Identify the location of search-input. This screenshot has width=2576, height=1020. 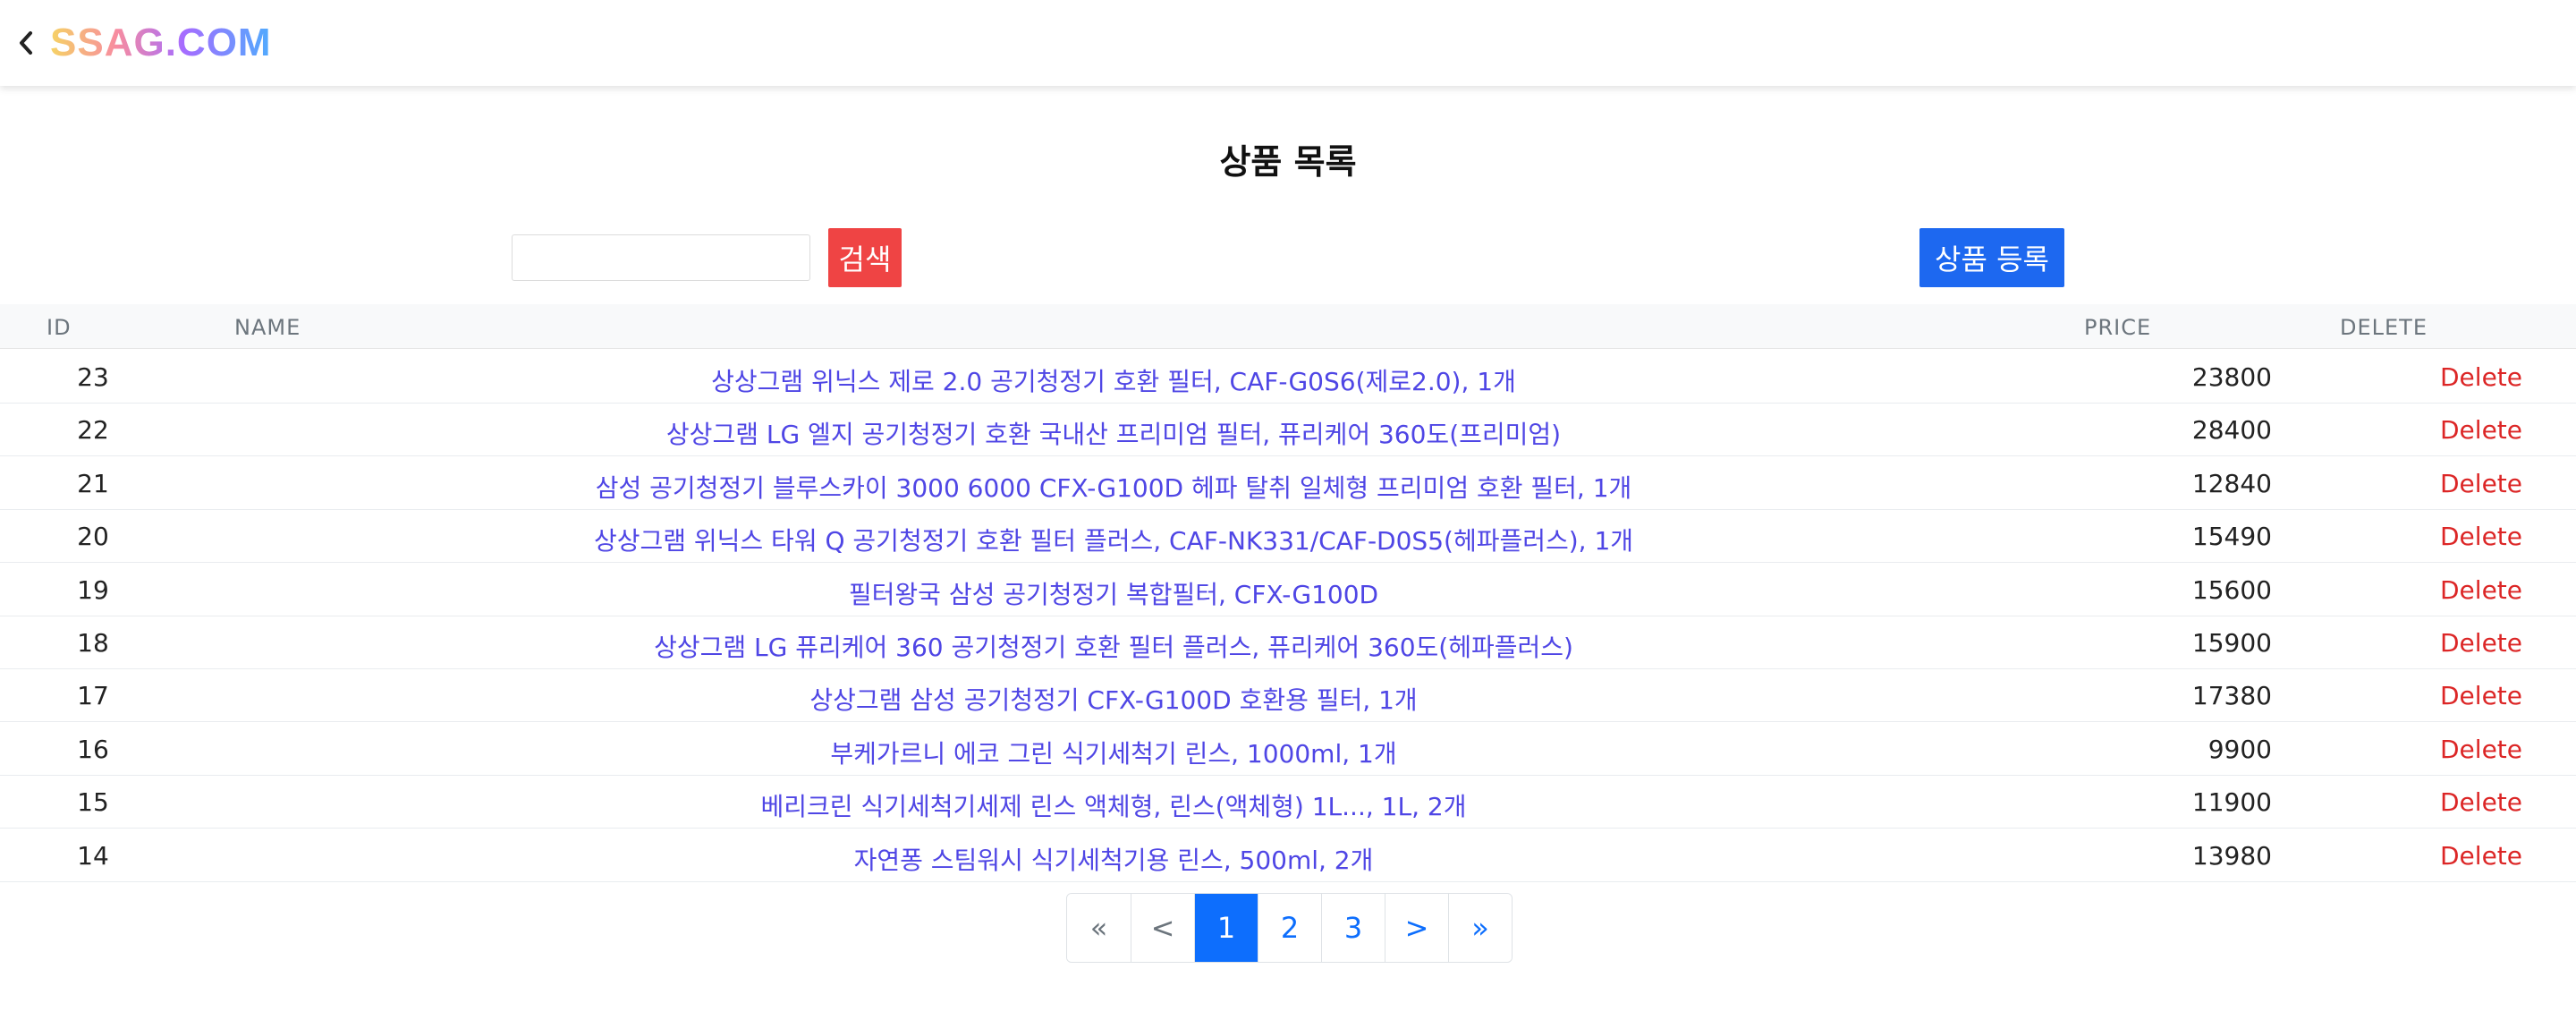
(661, 257).